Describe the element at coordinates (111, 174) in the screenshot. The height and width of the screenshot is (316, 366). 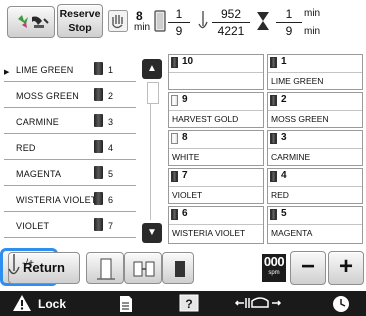
I see `list-item-number: 5` at that location.